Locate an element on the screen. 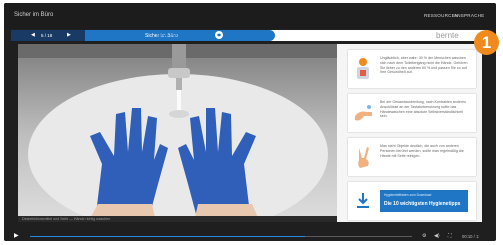 The width and height of the screenshot is (503, 245). download-title: Die 10 wichtigsten Hygienetipps is located at coordinates (422, 204).